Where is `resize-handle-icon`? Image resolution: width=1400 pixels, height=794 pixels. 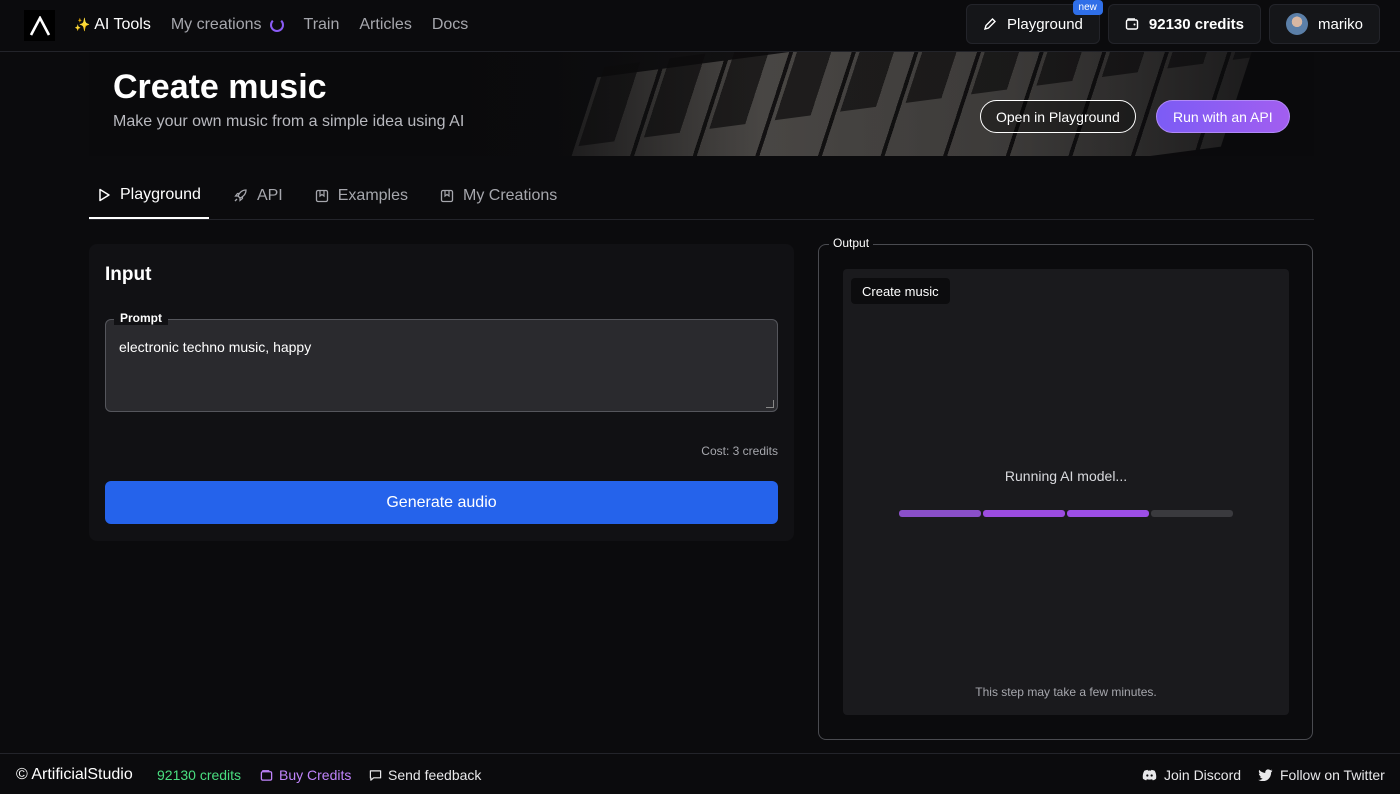 resize-handle-icon is located at coordinates (770, 404).